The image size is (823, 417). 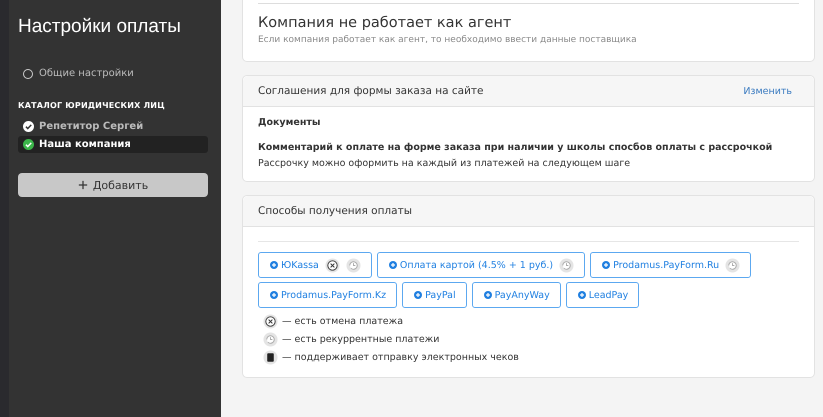 I want to click on edit-link: Изменить, so click(x=767, y=91).